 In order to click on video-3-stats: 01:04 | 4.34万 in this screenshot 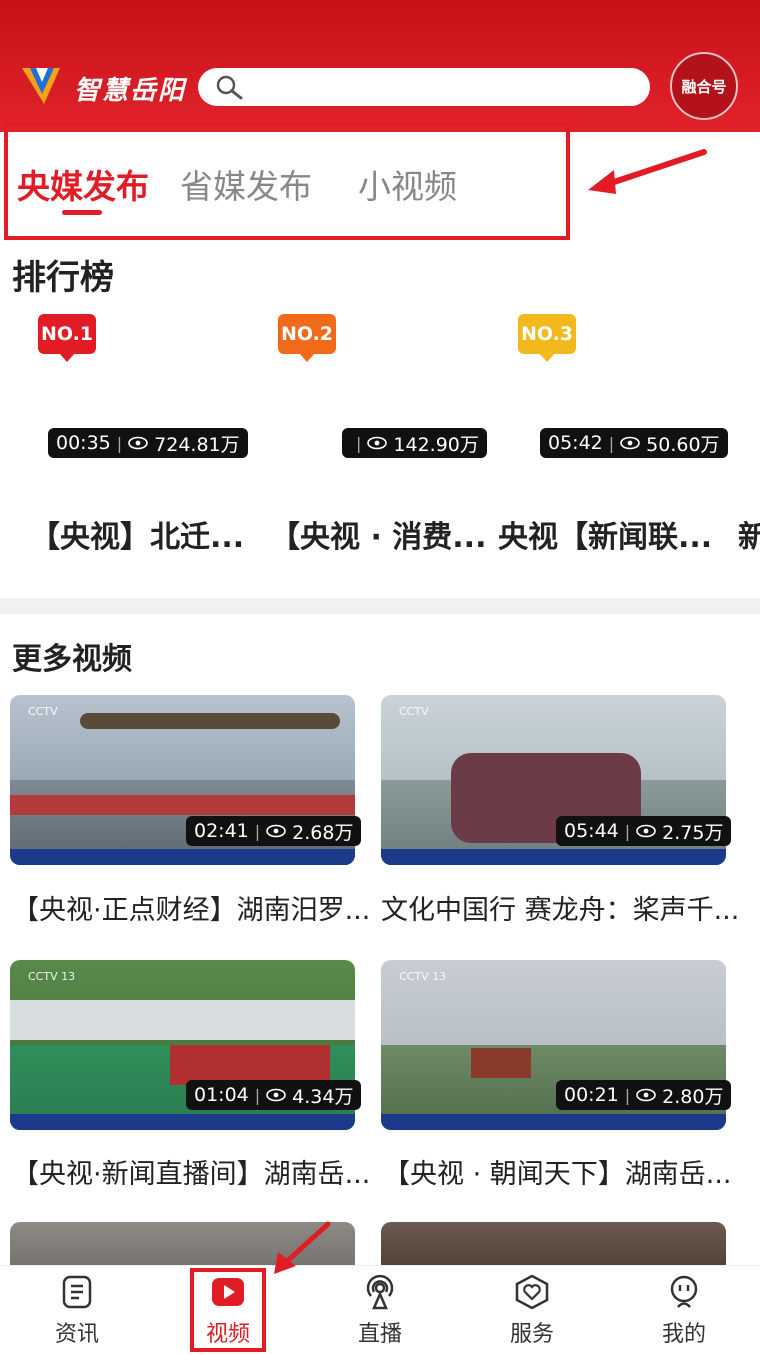, I will do `click(274, 1095)`.